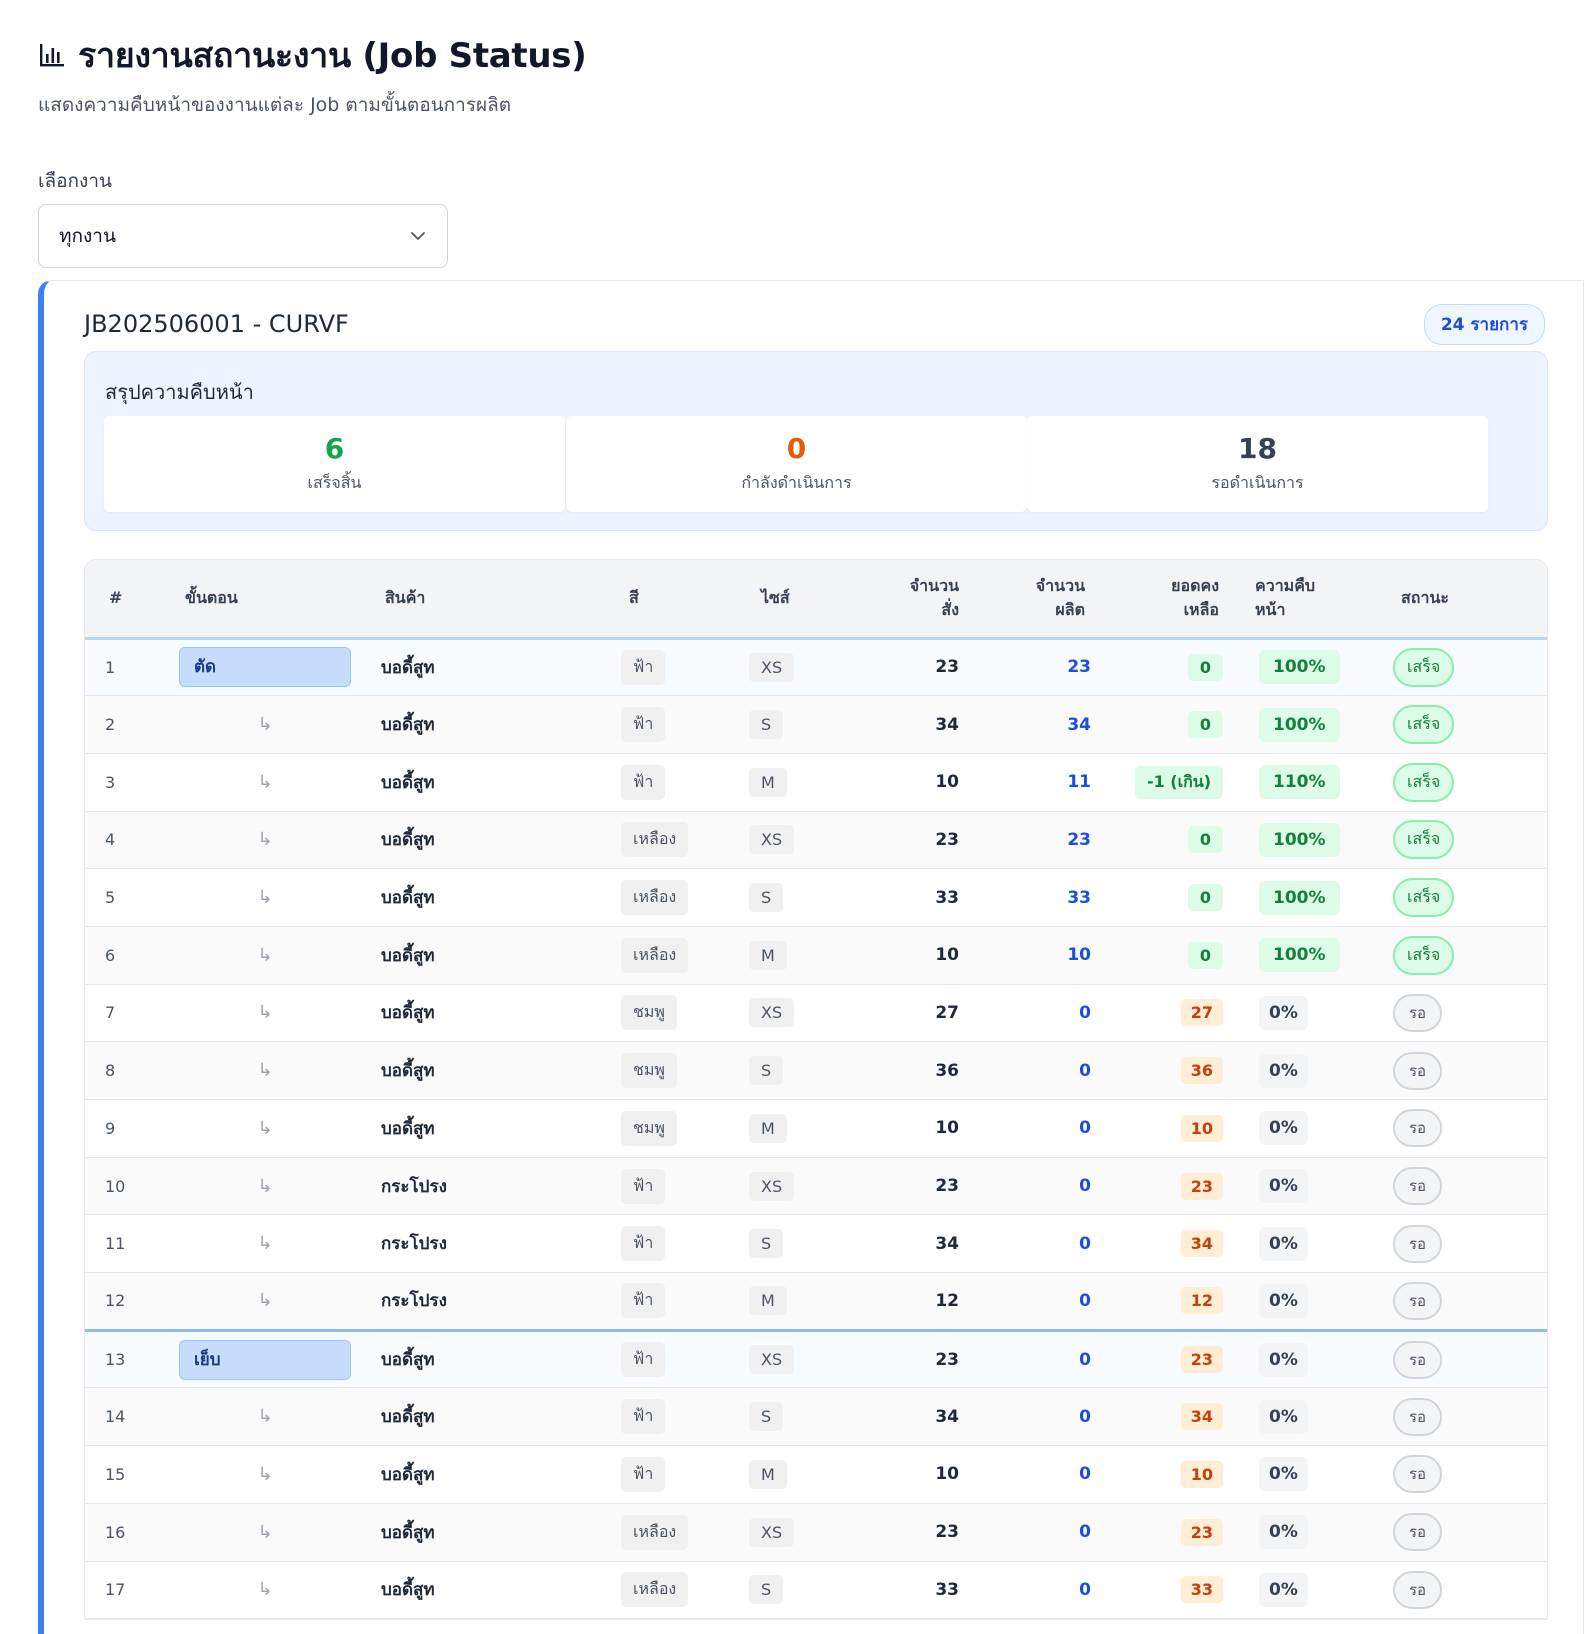 The image size is (1594, 1634). Describe the element at coordinates (115, 1360) in the screenshot. I see `row-number: 13` at that location.